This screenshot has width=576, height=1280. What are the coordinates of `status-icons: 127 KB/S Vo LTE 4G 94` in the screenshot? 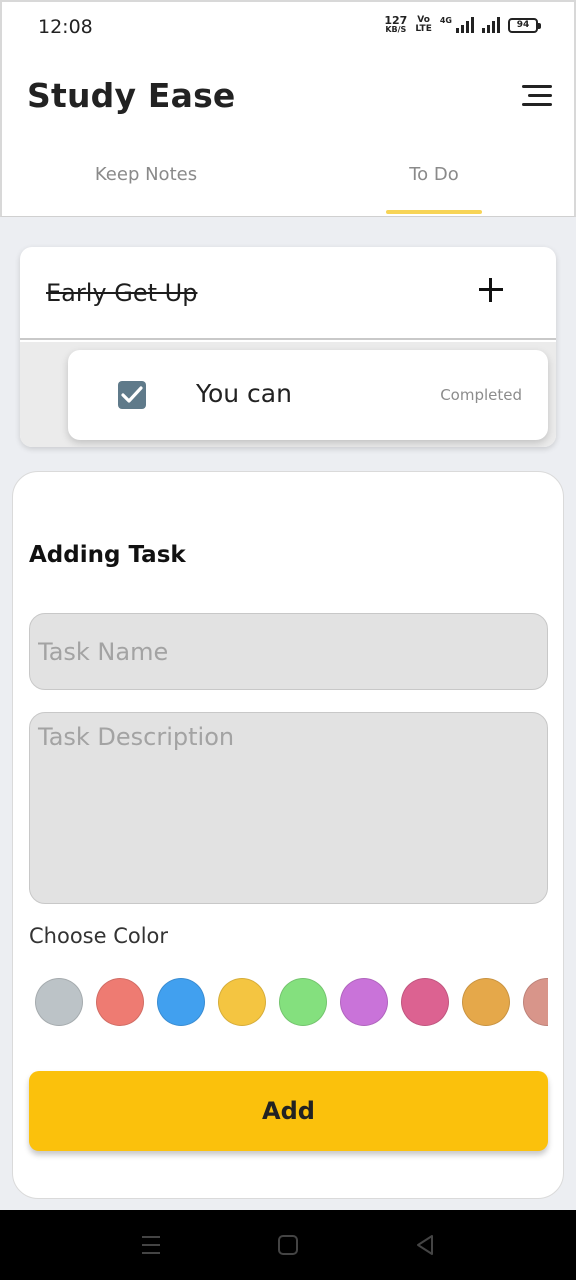 It's located at (462, 24).